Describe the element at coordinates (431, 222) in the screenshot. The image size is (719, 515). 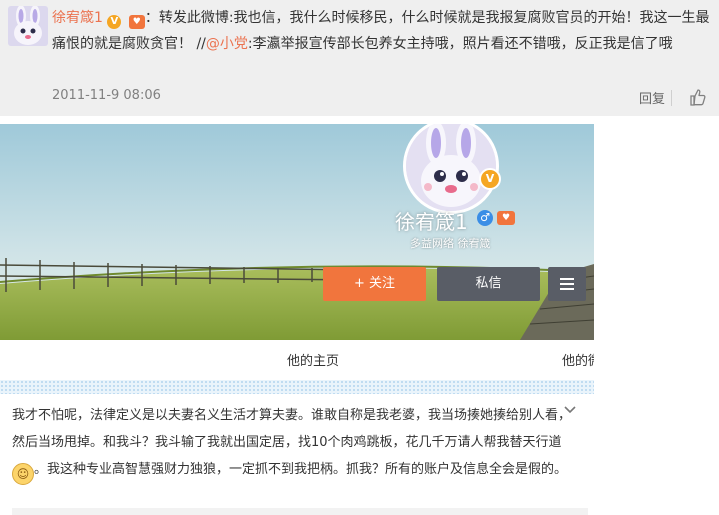
I see `profile-name: 徐宥箴1` at that location.